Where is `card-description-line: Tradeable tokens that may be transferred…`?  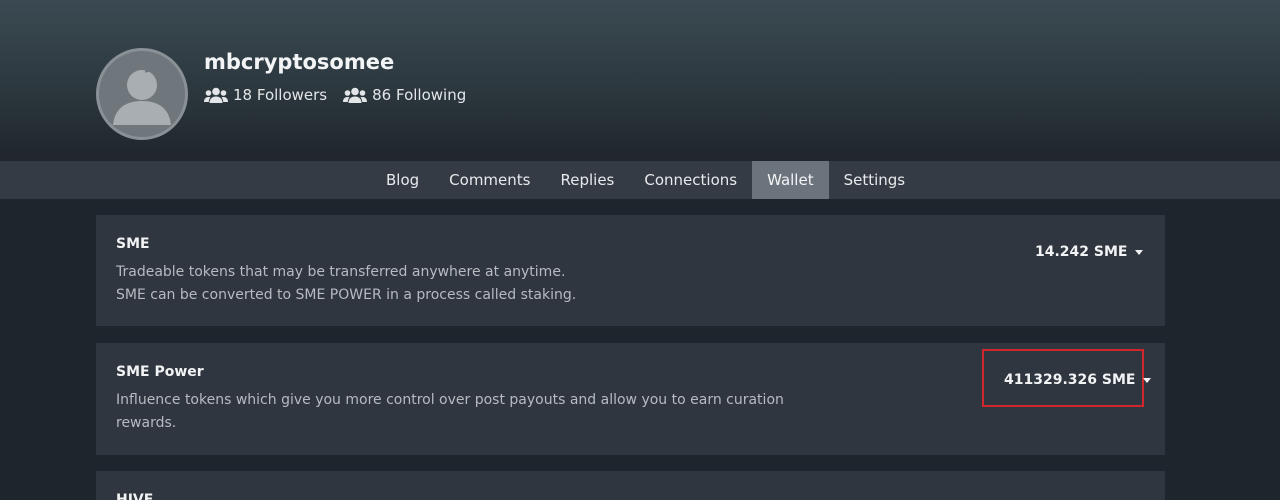 card-description-line: Tradeable tokens that may be transferred… is located at coordinates (341, 272).